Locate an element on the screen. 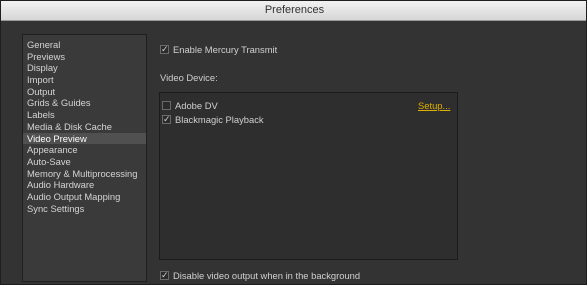 This screenshot has width=587, height=285. sidebar-item-audio-output-mapping: Audio Output Mapping is located at coordinates (84, 197).